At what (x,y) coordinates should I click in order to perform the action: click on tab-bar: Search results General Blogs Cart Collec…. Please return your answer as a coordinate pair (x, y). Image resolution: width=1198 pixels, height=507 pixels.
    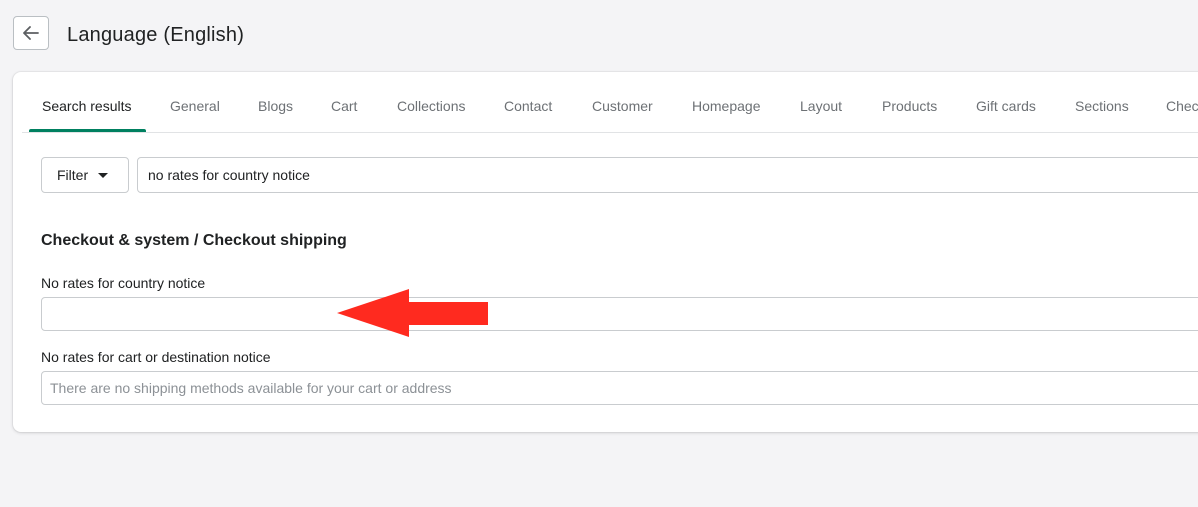
    Looking at the image, I should click on (610, 102).